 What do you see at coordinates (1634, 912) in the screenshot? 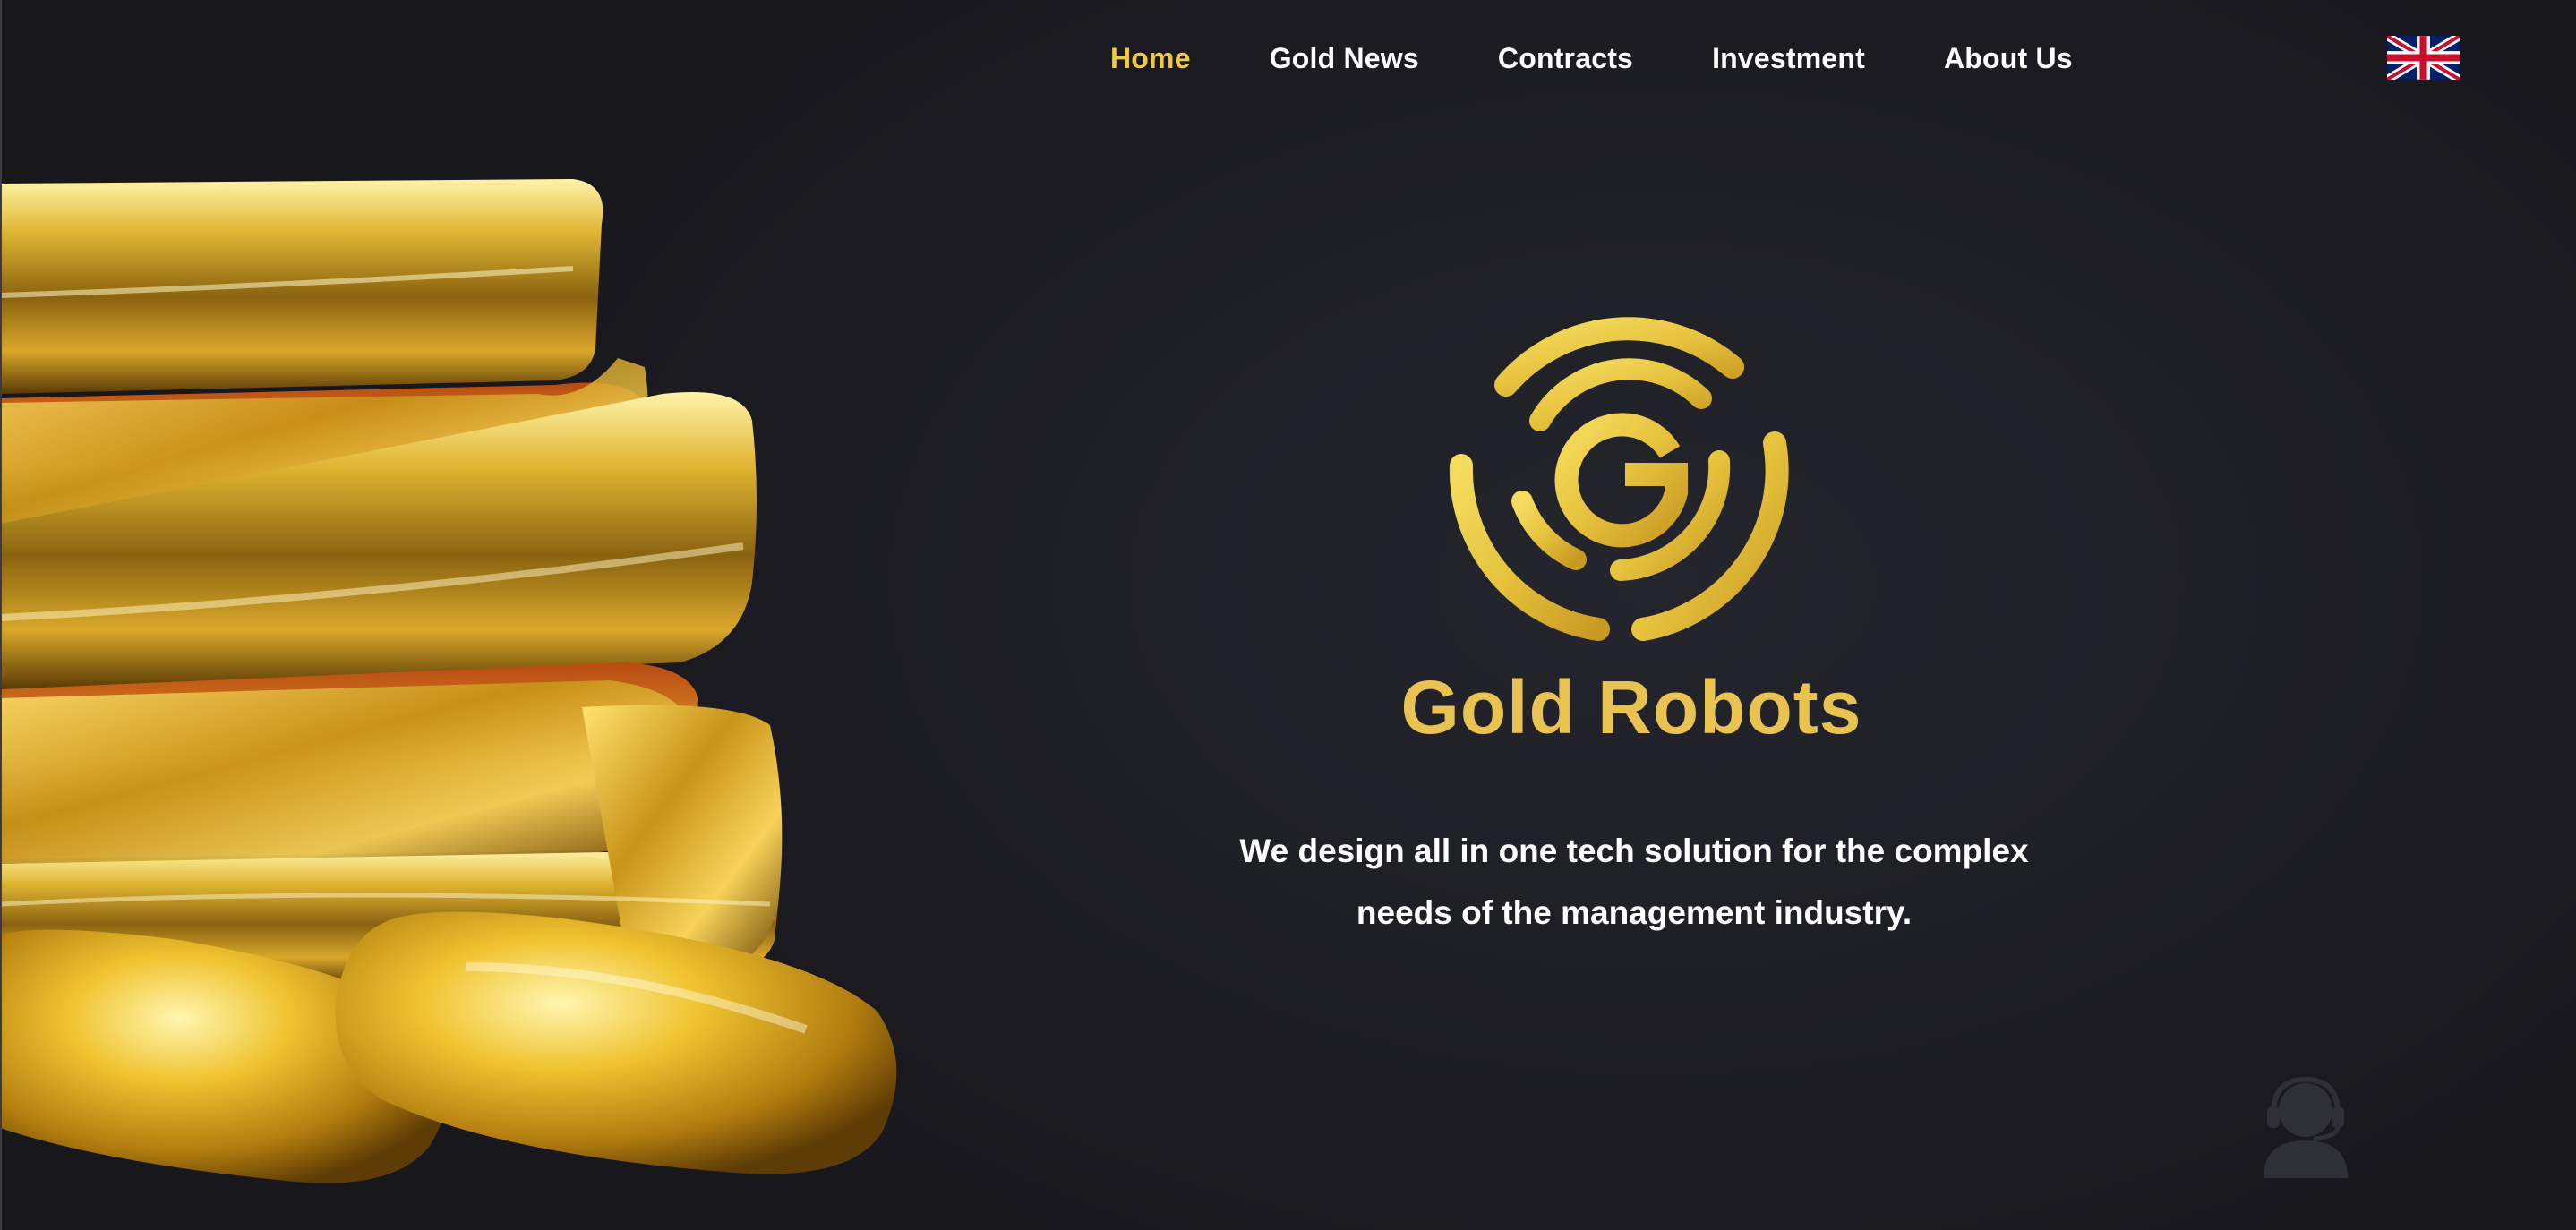
I see `tagline-line-2: needs of the management industry.` at bounding box center [1634, 912].